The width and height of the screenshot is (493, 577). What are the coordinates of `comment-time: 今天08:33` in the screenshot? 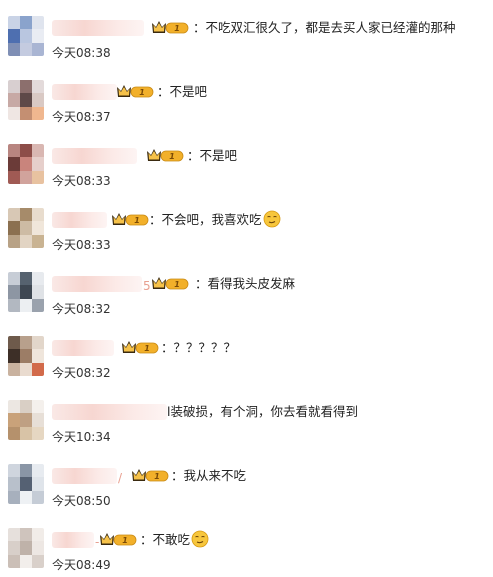 It's located at (81, 181).